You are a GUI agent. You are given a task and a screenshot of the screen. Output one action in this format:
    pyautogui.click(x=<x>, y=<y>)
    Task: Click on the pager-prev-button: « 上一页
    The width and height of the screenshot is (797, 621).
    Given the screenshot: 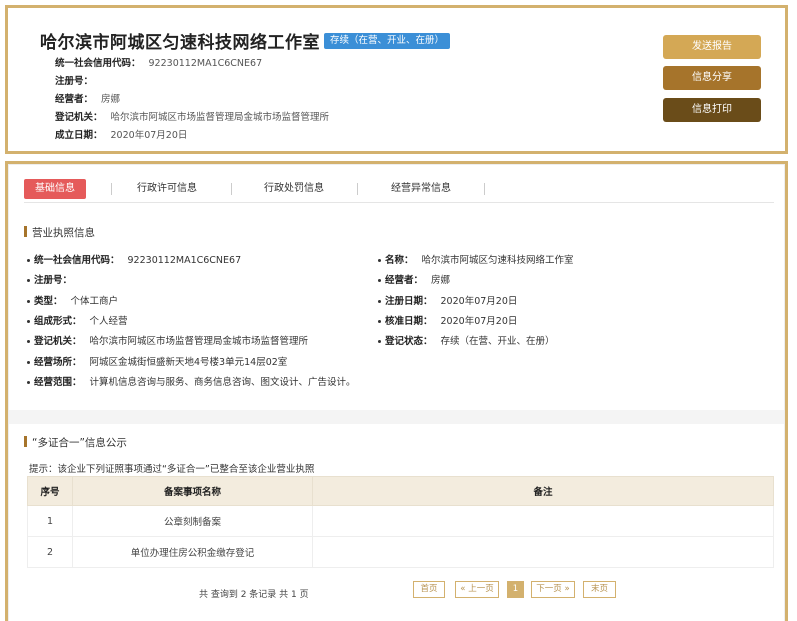 What is the action you would take?
    pyautogui.click(x=477, y=589)
    